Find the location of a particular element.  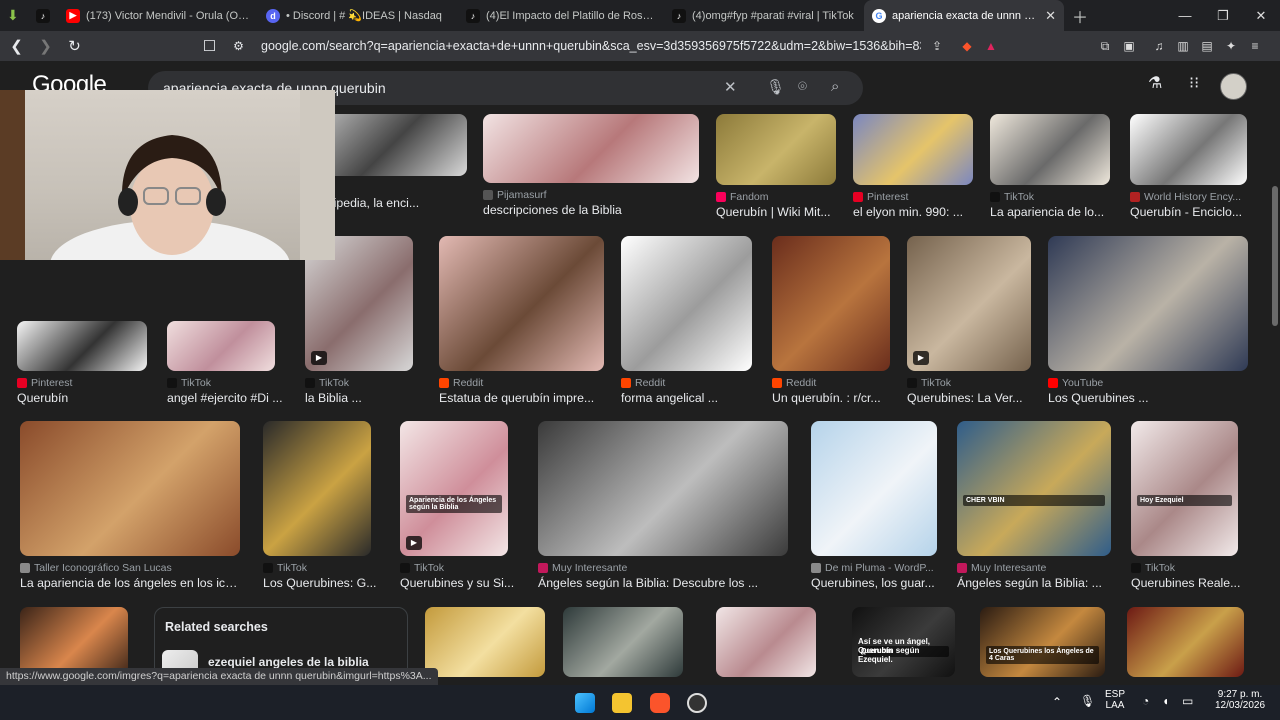

clock: 9:27 p. m. 12/03/2026 is located at coordinates (1240, 700).